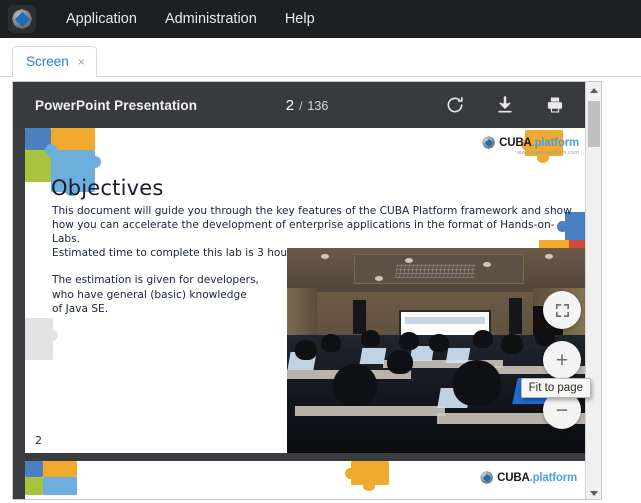 Image resolution: width=641 pixels, height=503 pixels. I want to click on cuba-brand-word2: .platform, so click(555, 142).